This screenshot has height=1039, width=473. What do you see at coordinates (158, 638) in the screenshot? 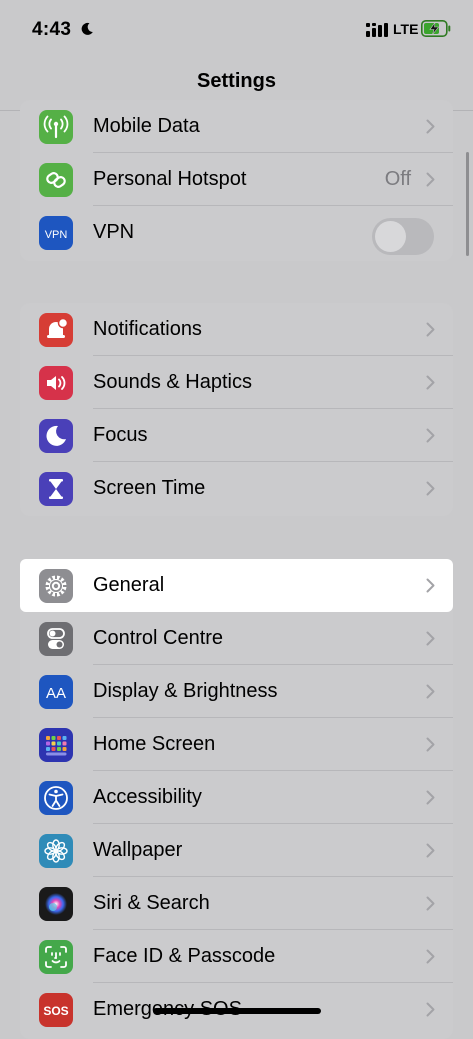
I see `row-label: Control Centre` at bounding box center [158, 638].